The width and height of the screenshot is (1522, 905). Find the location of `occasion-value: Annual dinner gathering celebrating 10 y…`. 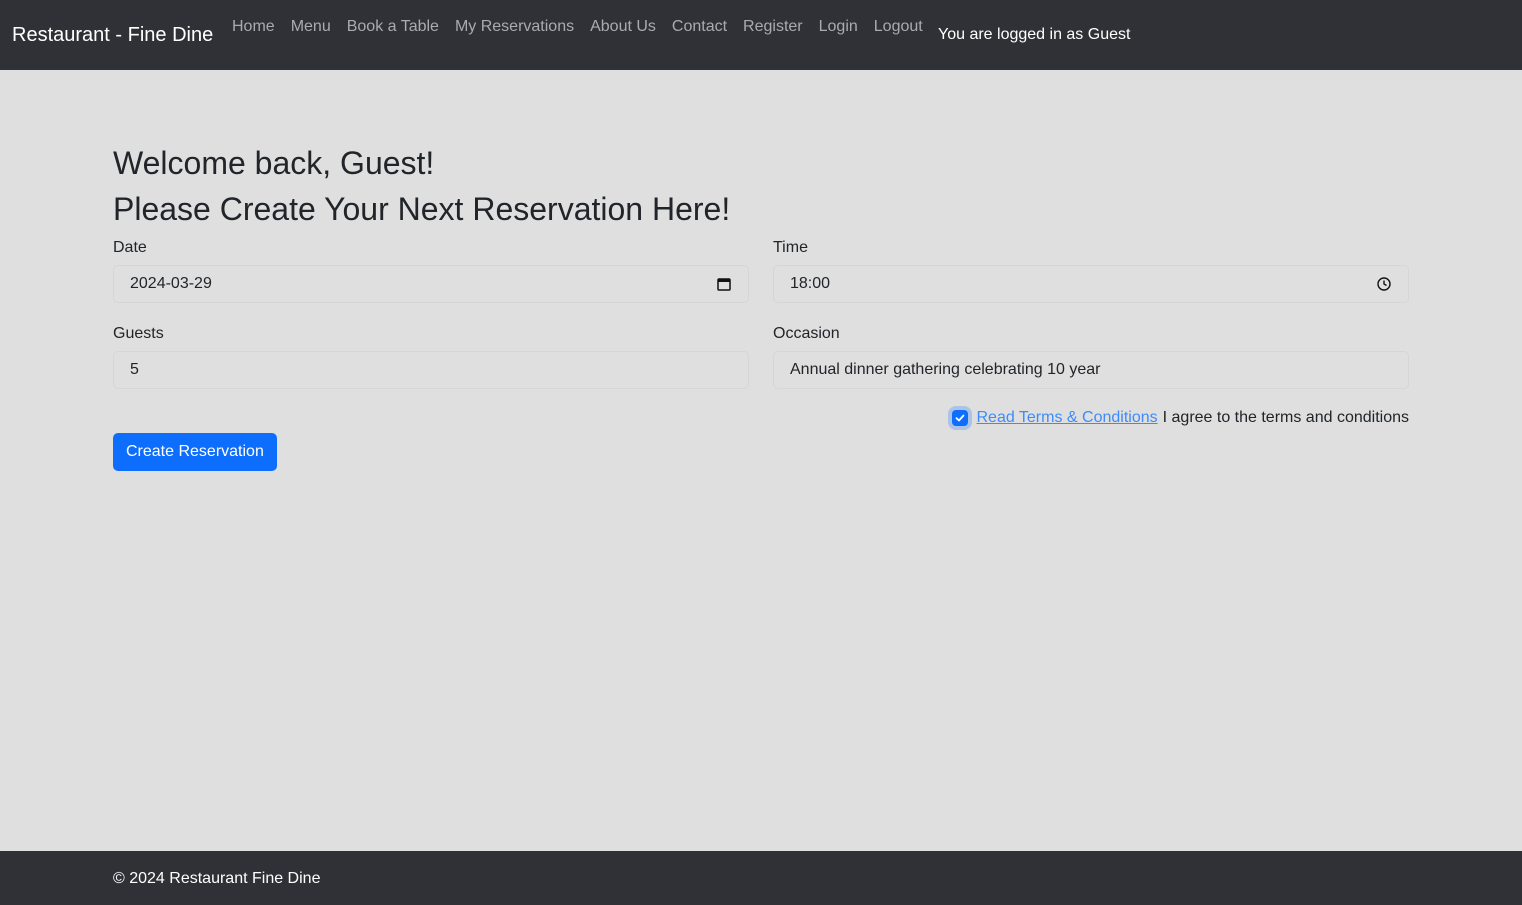

occasion-value: Annual dinner gathering celebrating 10 y… is located at coordinates (945, 369).